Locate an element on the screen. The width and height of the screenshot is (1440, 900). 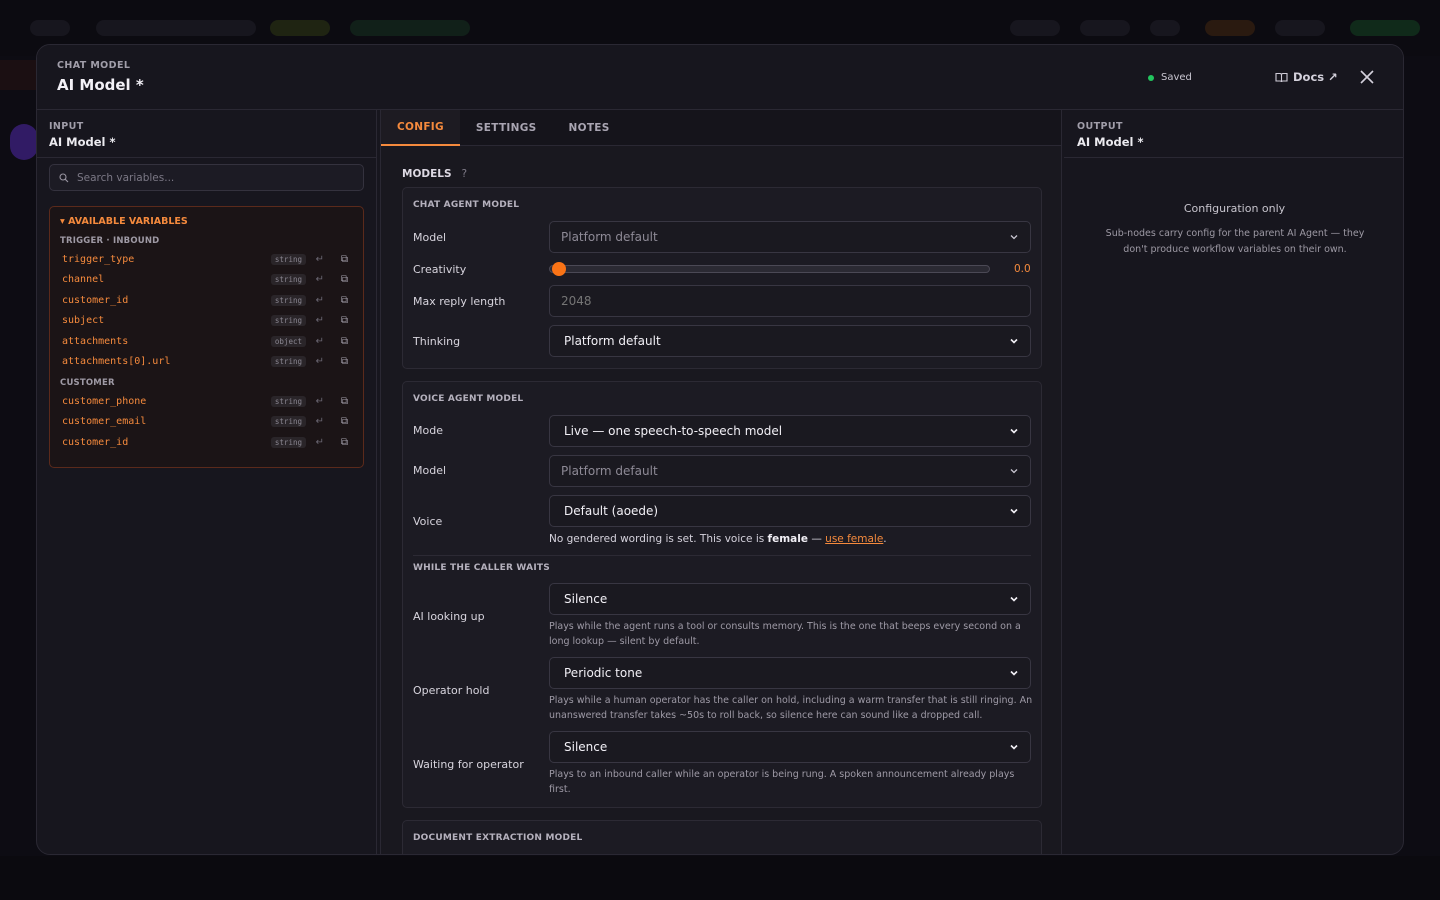
models-heading: MODELS is located at coordinates (427, 174).